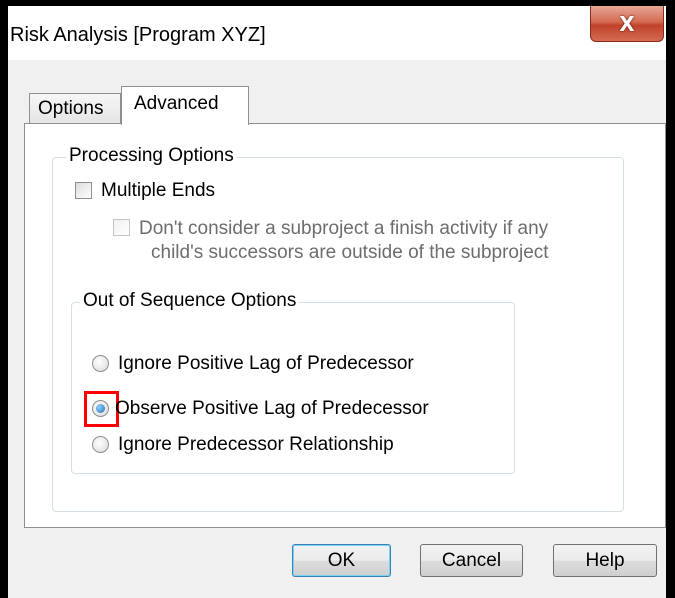 The image size is (675, 598). I want to click on screen-frame-right, so click(670, 299).